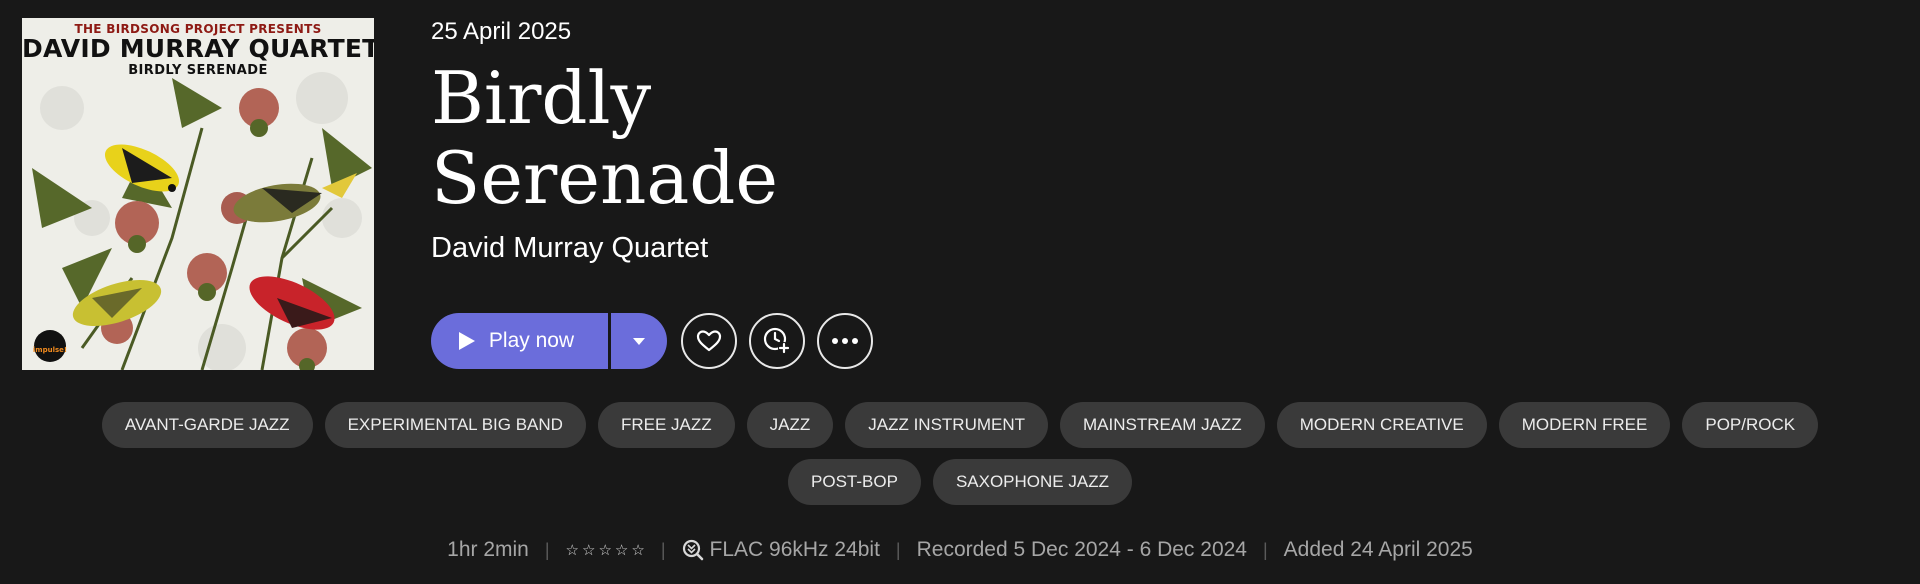  I want to click on rating-stars: ☆ ☆ ☆ ☆ ☆, so click(605, 550).